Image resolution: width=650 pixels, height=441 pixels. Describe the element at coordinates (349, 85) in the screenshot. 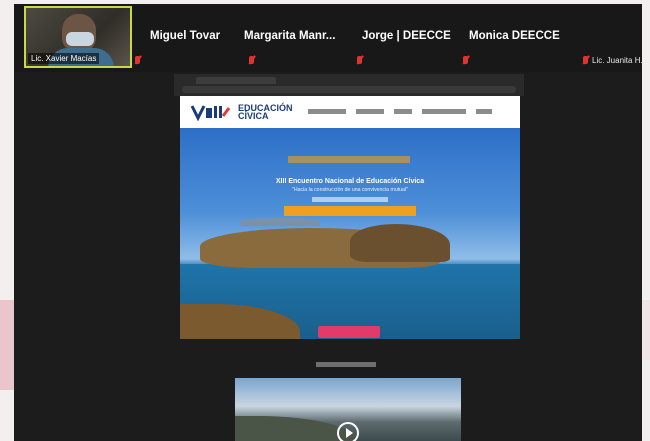

I see `shared-browser-chrome` at that location.